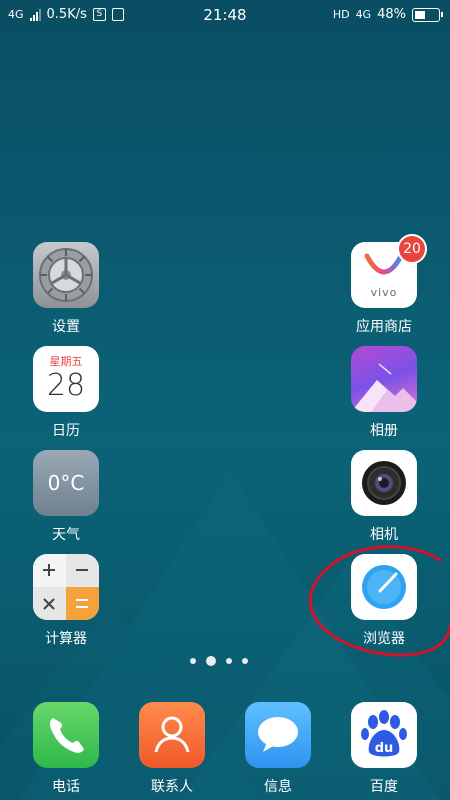 The width and height of the screenshot is (450, 800). Describe the element at coordinates (379, 601) in the screenshot. I see `annotation-circle` at that location.